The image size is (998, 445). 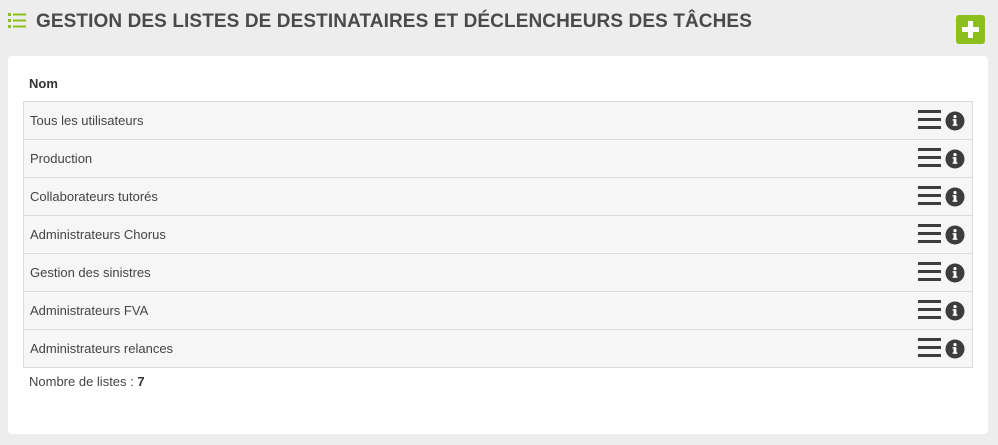 I want to click on column-header-name: Nom, so click(x=43, y=83).